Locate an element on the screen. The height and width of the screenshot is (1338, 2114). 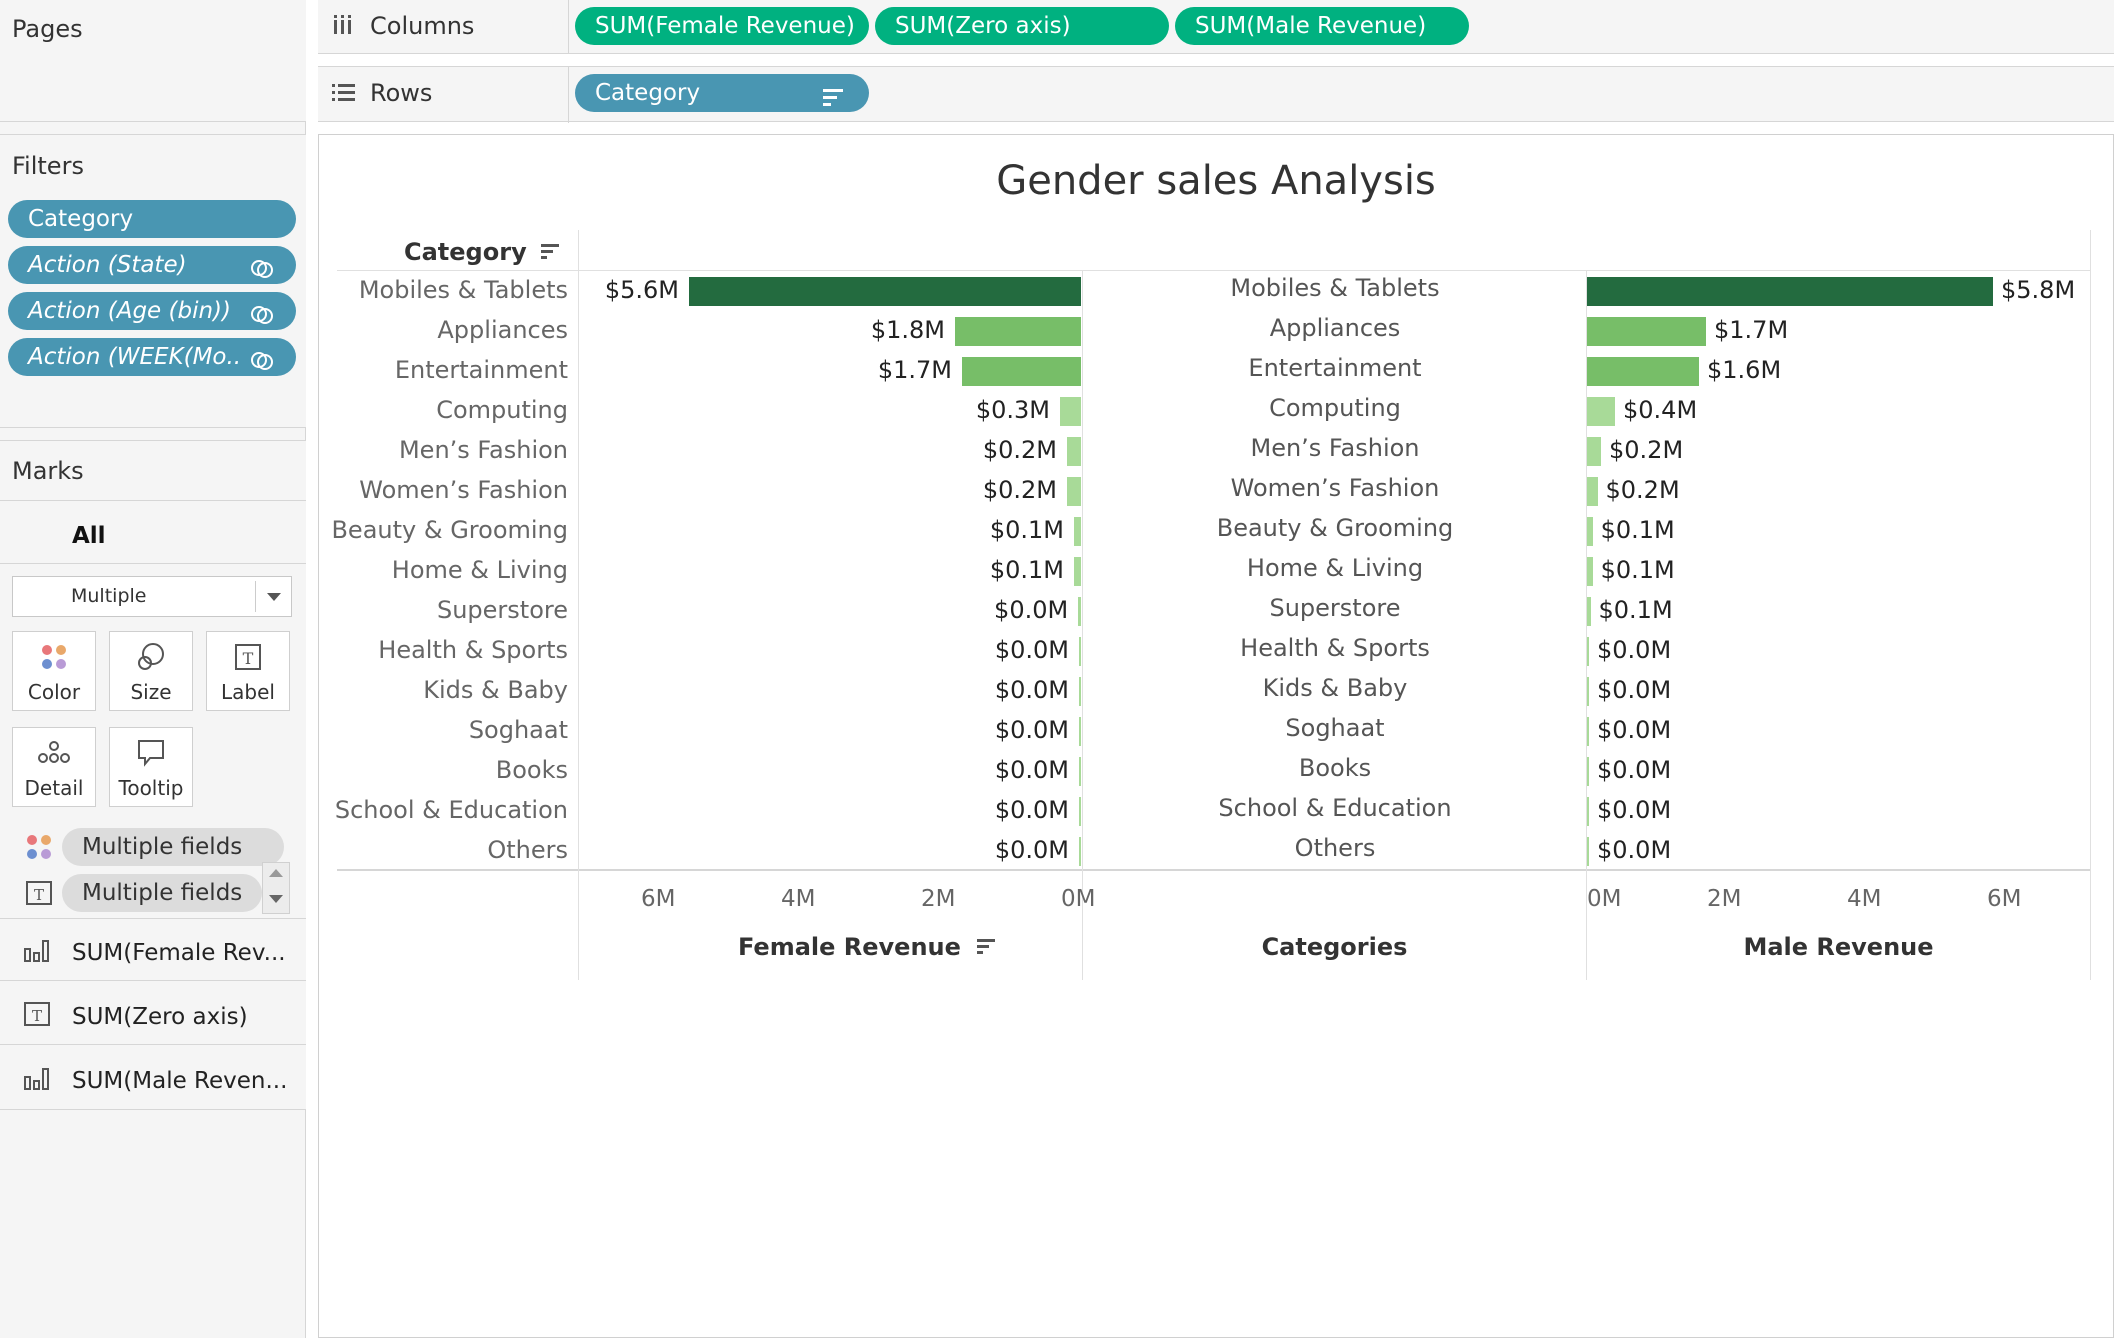
column-pill-male-revenue: SUM(Male Revenue) is located at coordinates (1322, 26).